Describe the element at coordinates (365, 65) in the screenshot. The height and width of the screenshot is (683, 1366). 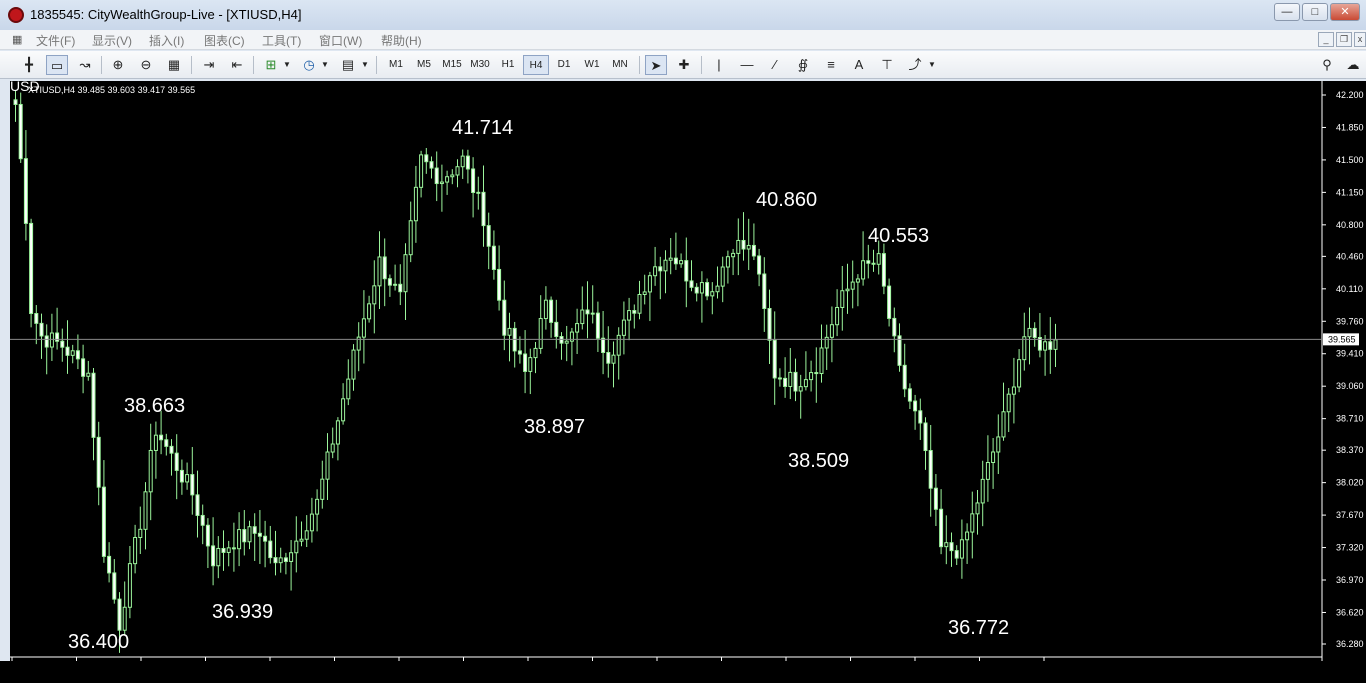
I see `templates-dropdown-icon: ▼` at that location.